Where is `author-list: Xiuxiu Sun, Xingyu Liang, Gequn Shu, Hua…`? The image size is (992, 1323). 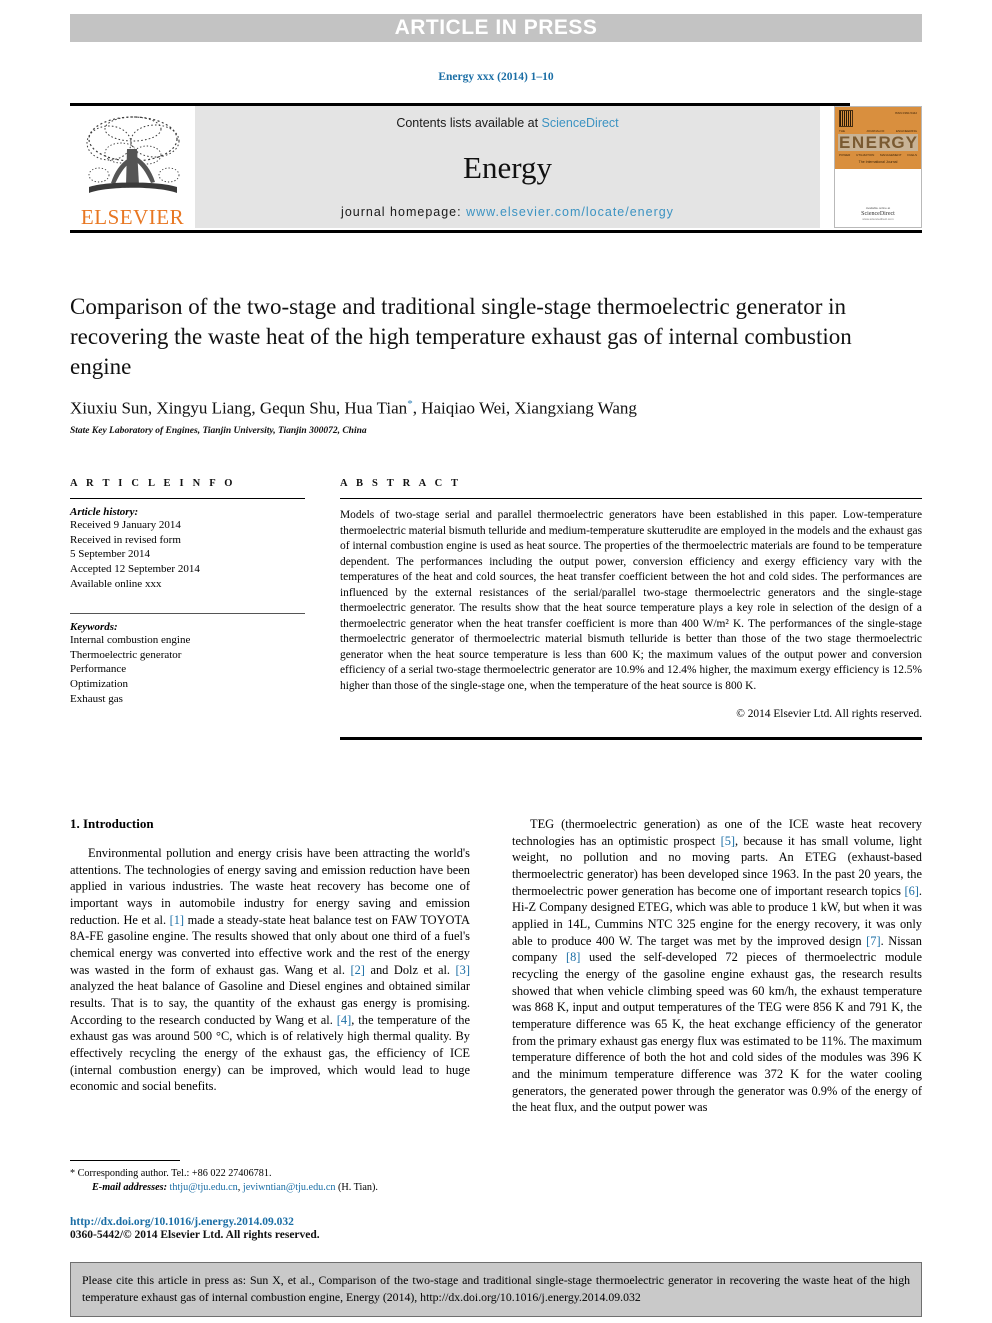
author-list: Xiuxiu Sun, Xingyu Liang, Gequn Shu, Hua… is located at coordinates (465, 408).